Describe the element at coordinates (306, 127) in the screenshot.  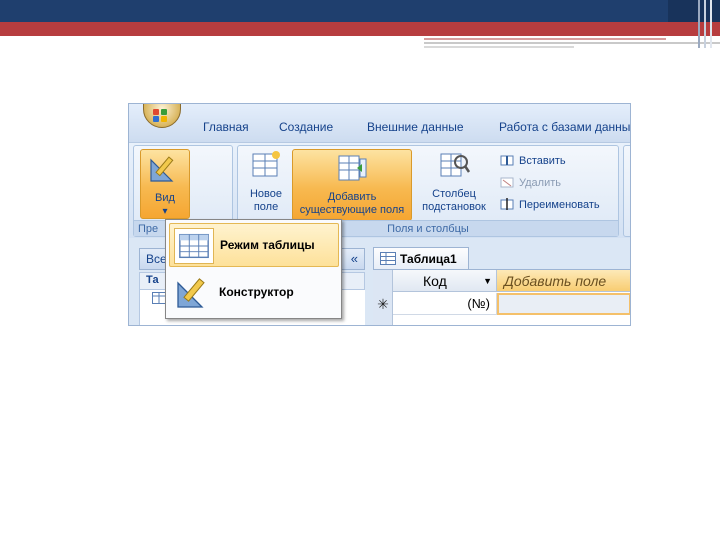
I see `tab-create: Создание` at that location.